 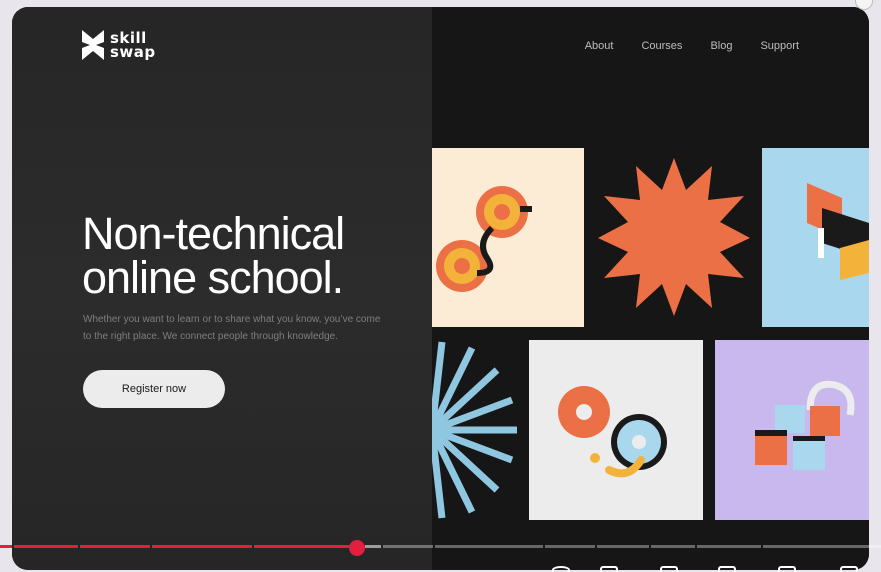 What do you see at coordinates (805, 425) in the screenshot?
I see `cubes-illustration-icon` at bounding box center [805, 425].